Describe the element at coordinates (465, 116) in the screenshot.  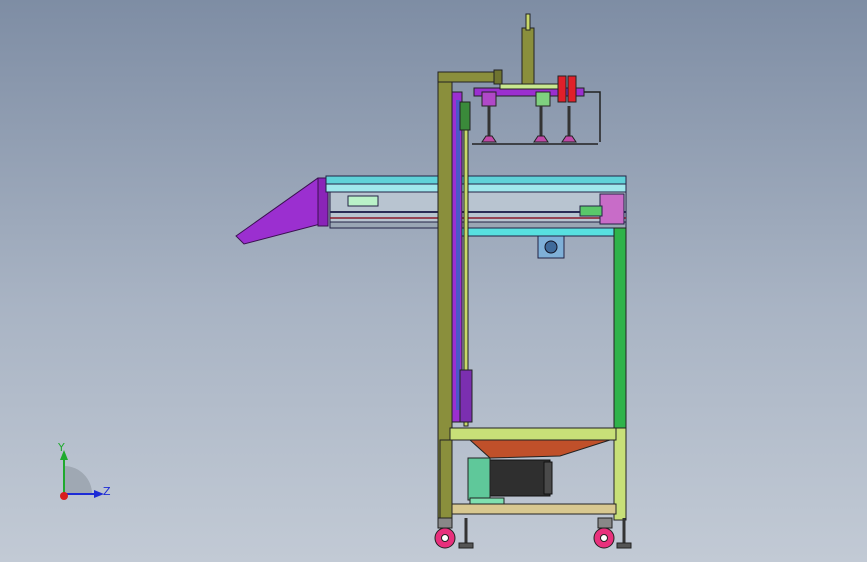
I see `upper-carriage` at that location.